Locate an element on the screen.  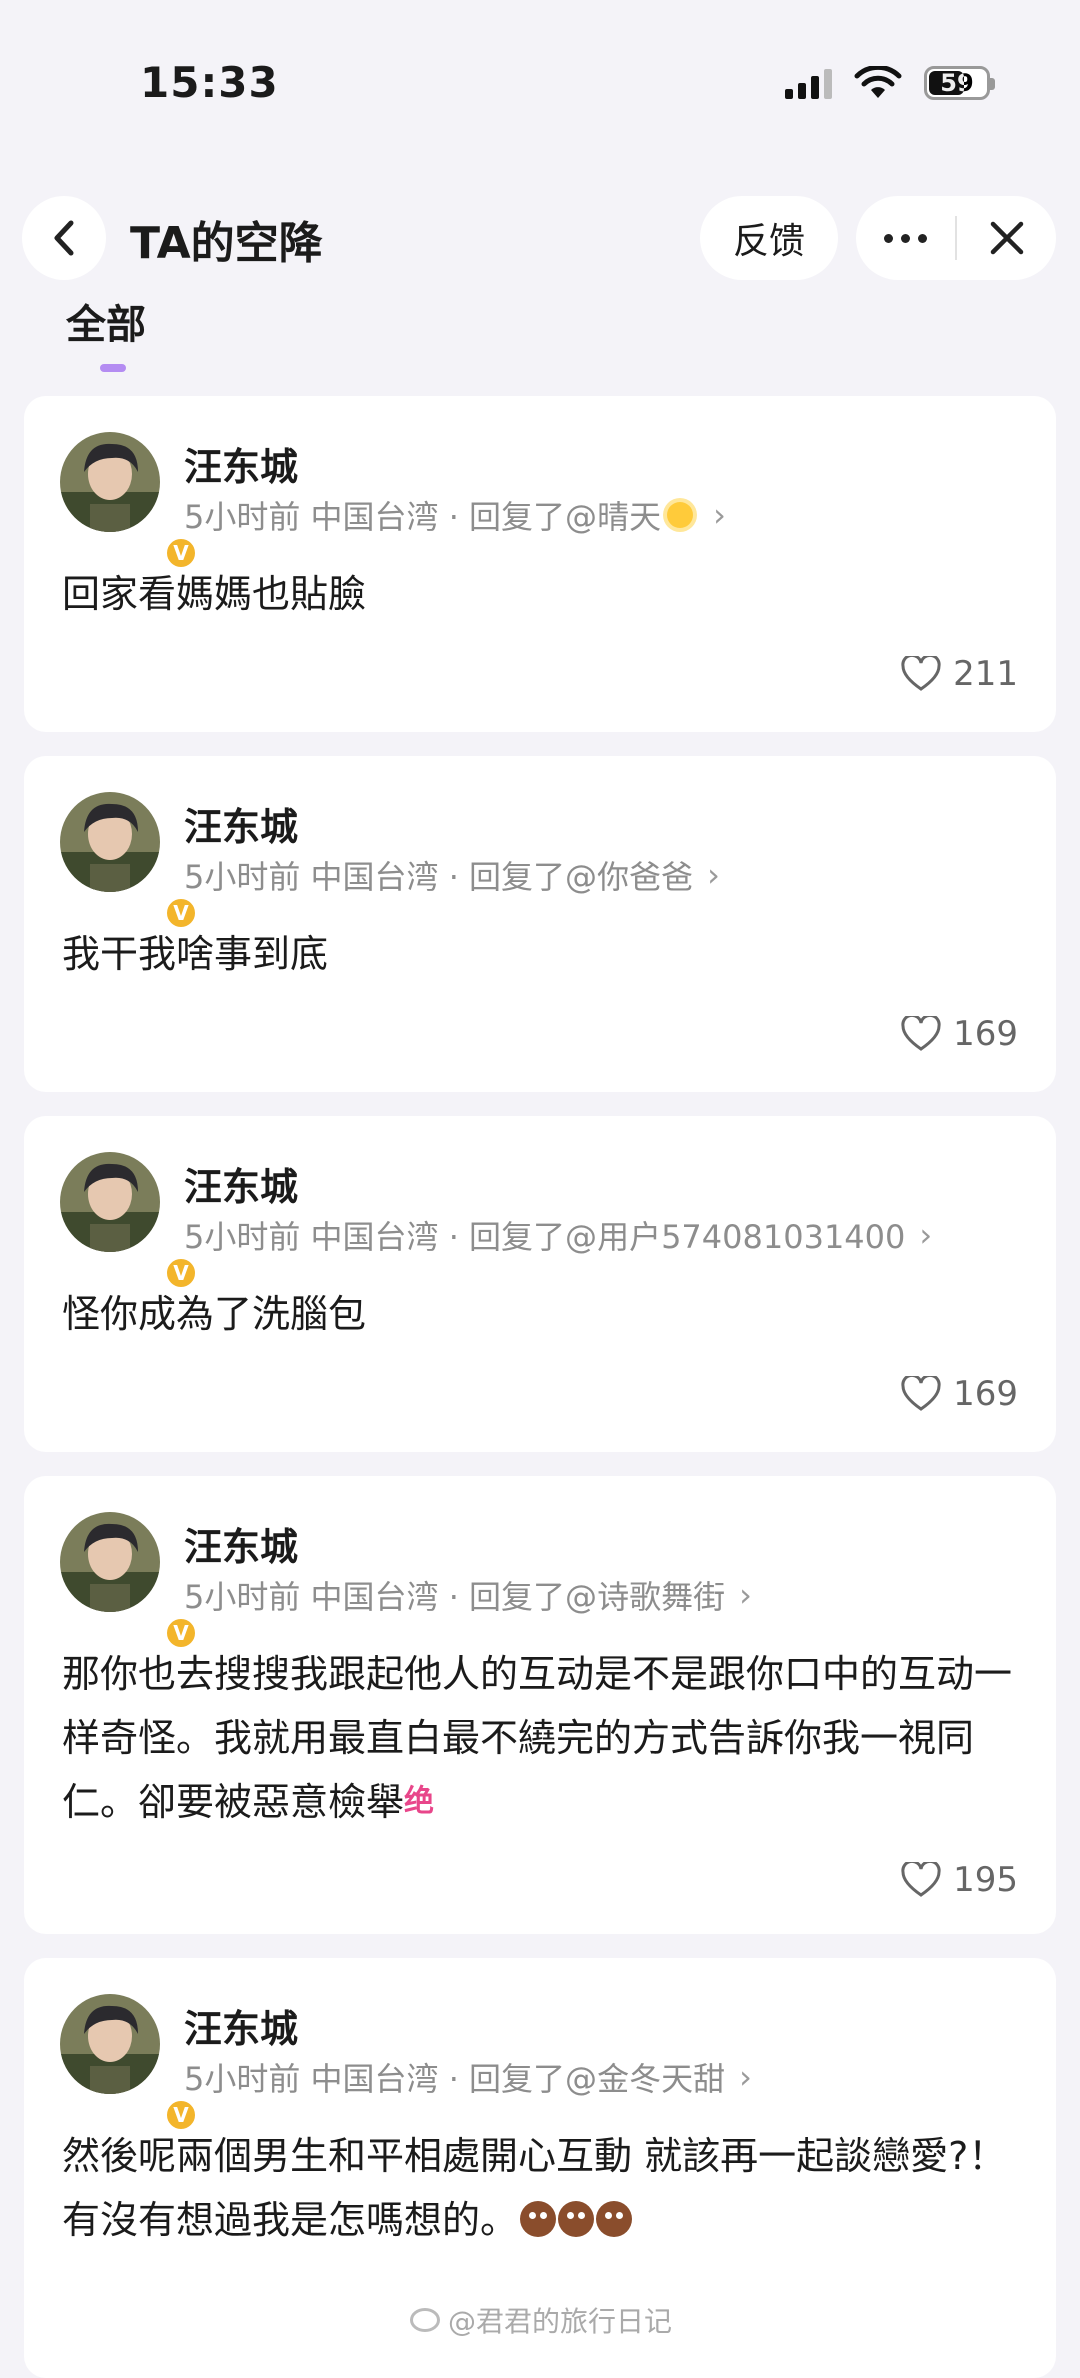
chevron-left-icon is located at coordinates (64, 238).